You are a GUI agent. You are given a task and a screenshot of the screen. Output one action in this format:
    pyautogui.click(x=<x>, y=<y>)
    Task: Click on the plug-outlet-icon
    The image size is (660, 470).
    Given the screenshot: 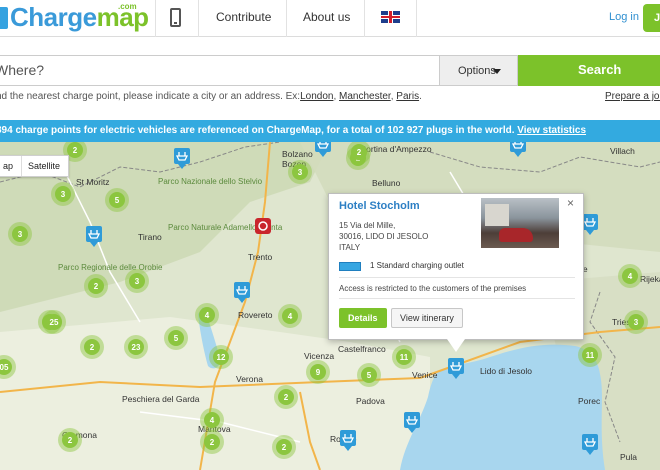 What is the action you would take?
    pyautogui.click(x=350, y=266)
    